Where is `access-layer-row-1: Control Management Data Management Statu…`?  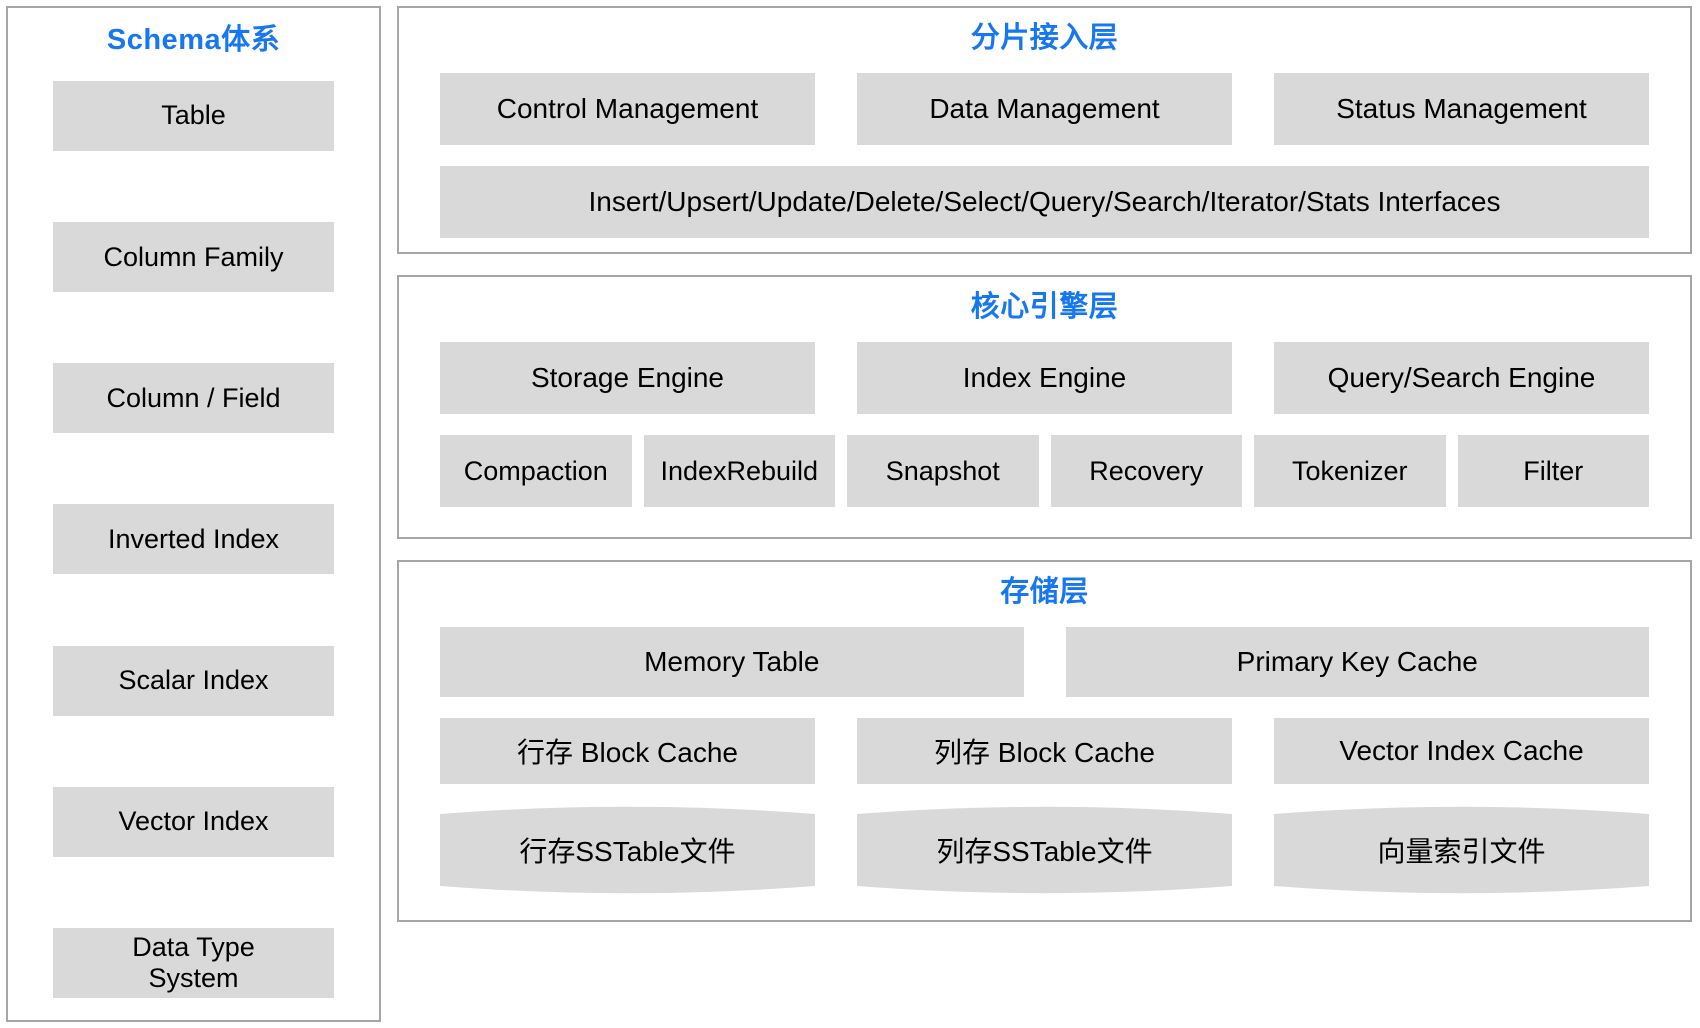
access-layer-row-1: Control Management Data Management Statu… is located at coordinates (1044, 109).